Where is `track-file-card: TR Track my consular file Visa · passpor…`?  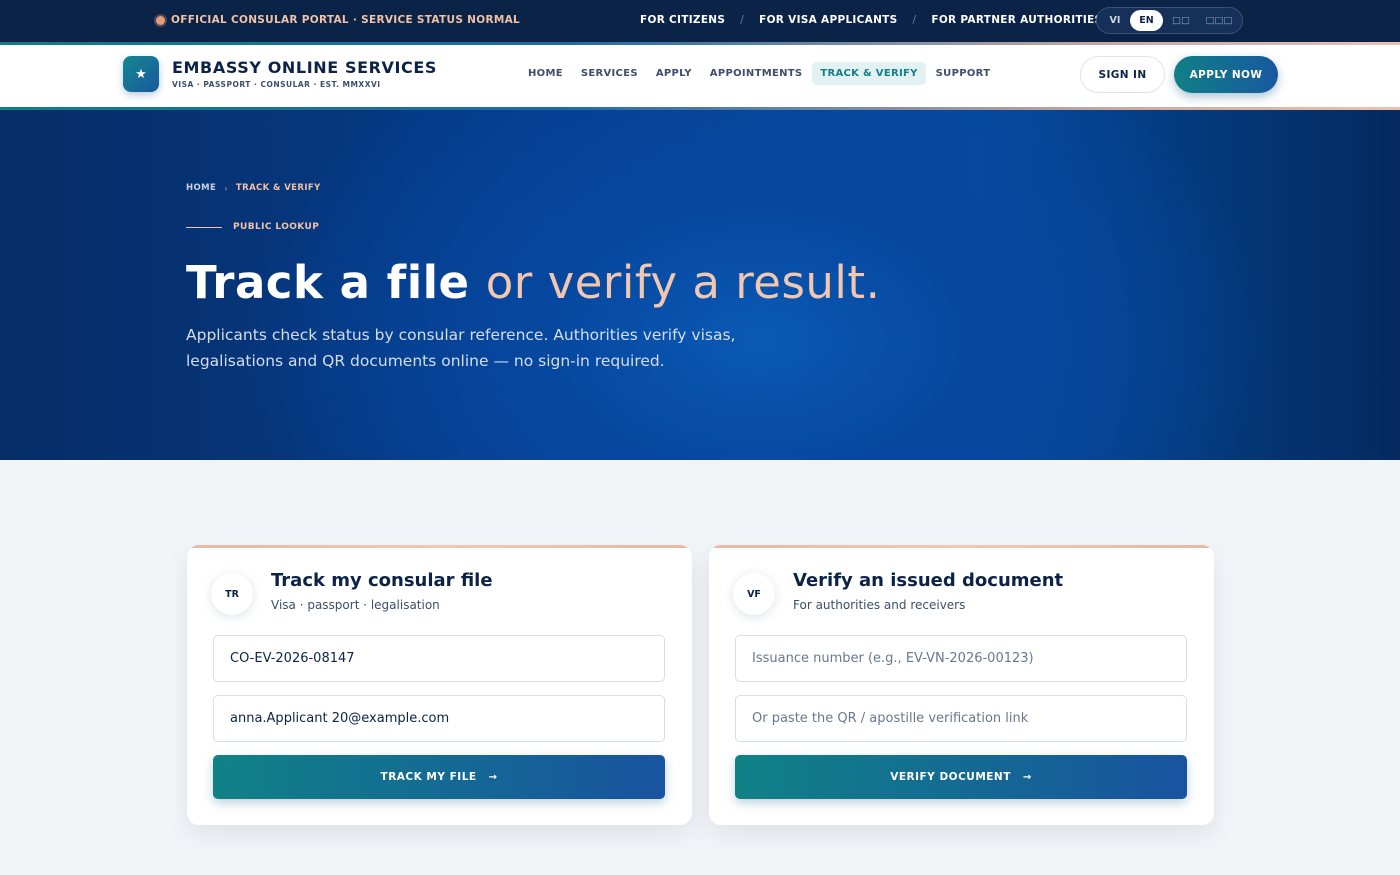 track-file-card: TR Track my consular file Visa · passpor… is located at coordinates (439, 685).